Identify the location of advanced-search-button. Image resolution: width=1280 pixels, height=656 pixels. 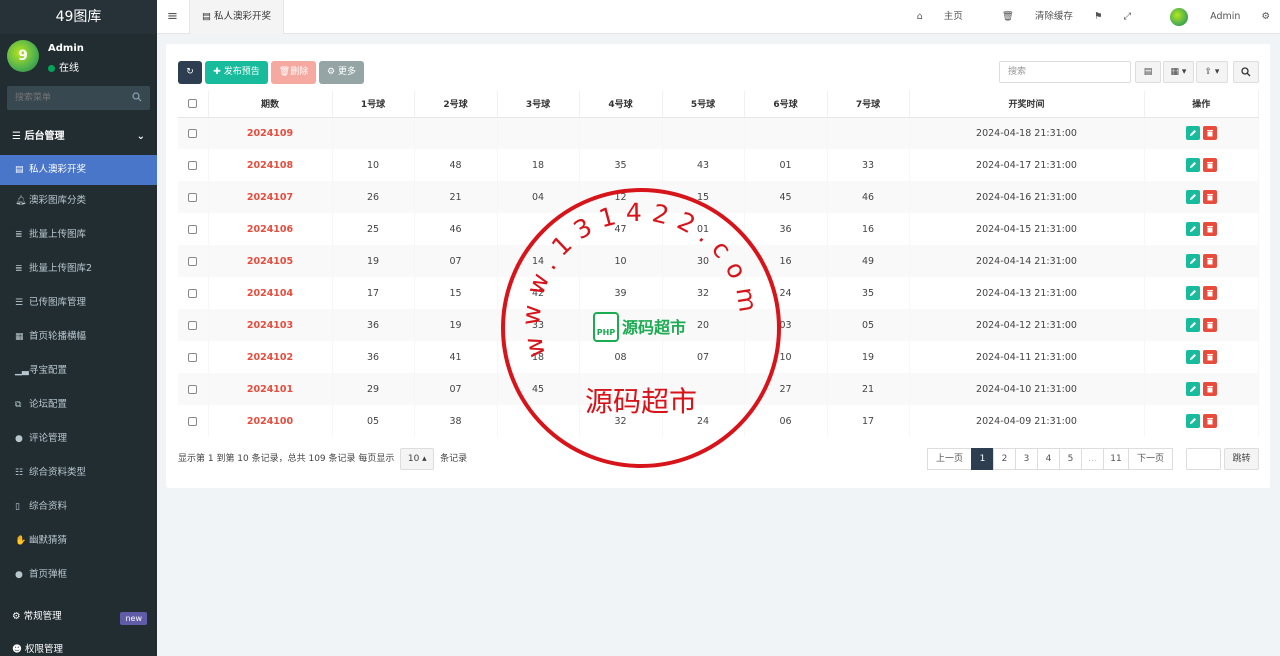
(1246, 72).